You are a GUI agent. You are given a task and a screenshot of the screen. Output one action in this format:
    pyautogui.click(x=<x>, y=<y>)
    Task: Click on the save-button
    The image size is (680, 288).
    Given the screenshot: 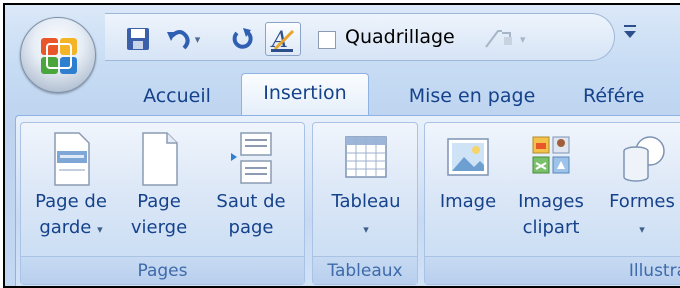 What is the action you would take?
    pyautogui.click(x=138, y=39)
    